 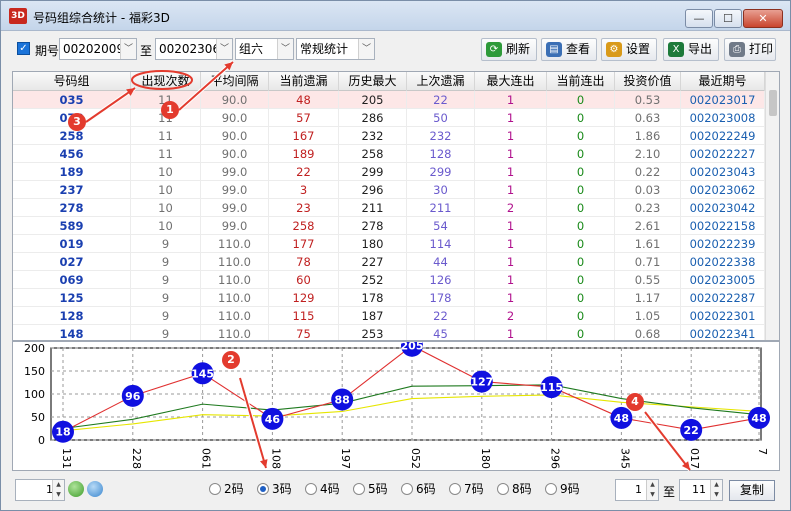 I want to click on table-row: 589 10 99.0 258 278 54 1 0 2.61 002022158, so click(x=389, y=226).